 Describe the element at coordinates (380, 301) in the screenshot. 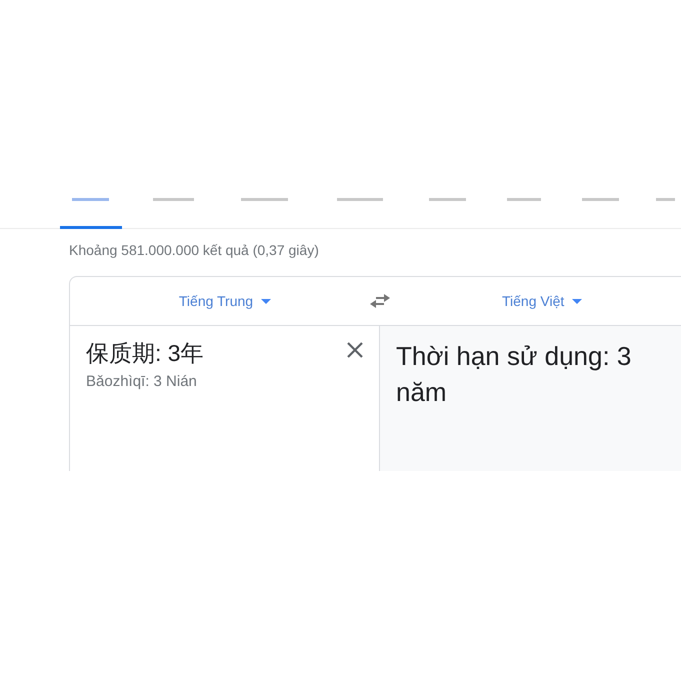

I see `swap-icon` at that location.